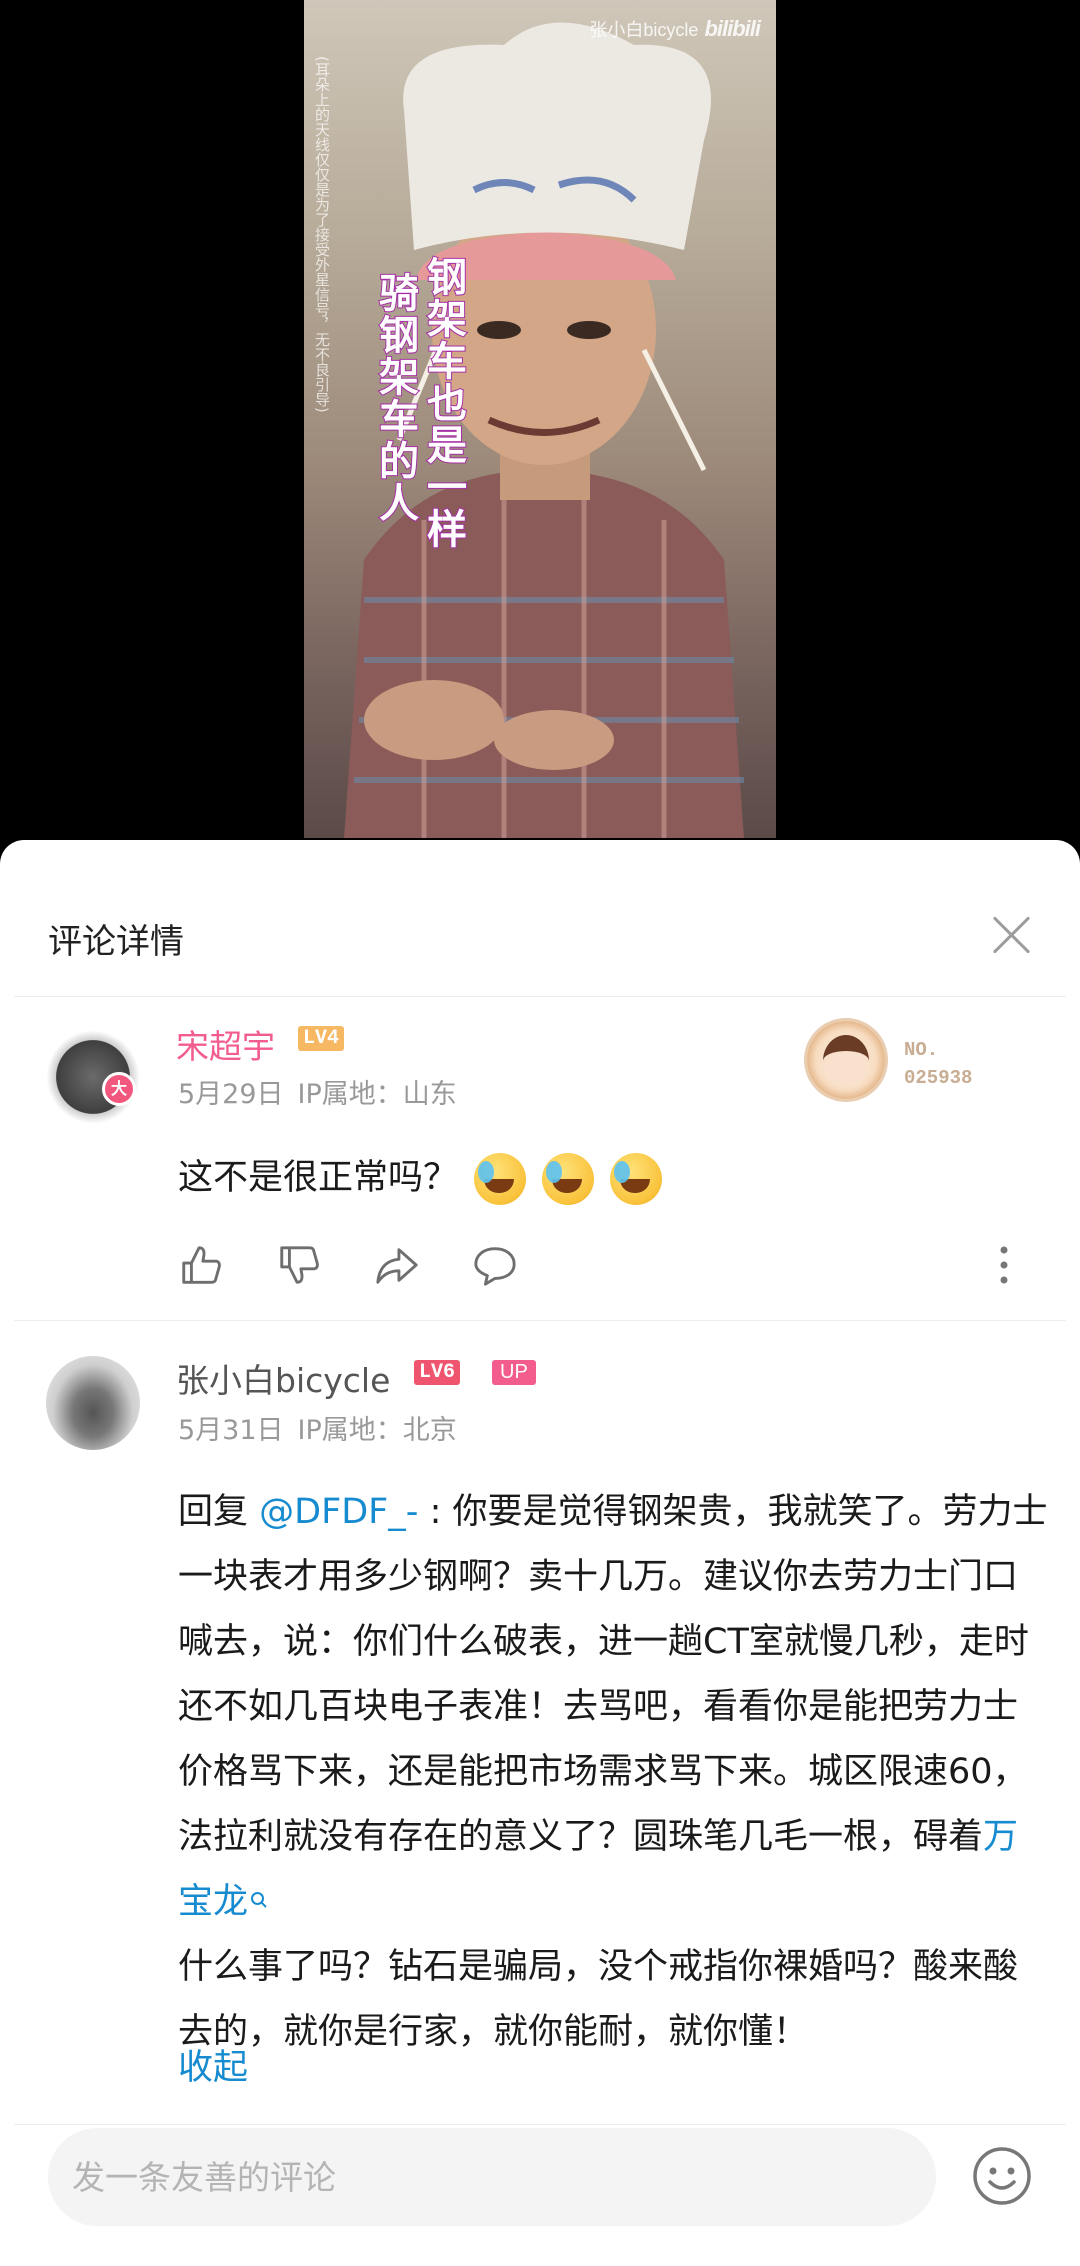 The image size is (1080, 2266). I want to click on fan-medal-avatar, so click(846, 1060).